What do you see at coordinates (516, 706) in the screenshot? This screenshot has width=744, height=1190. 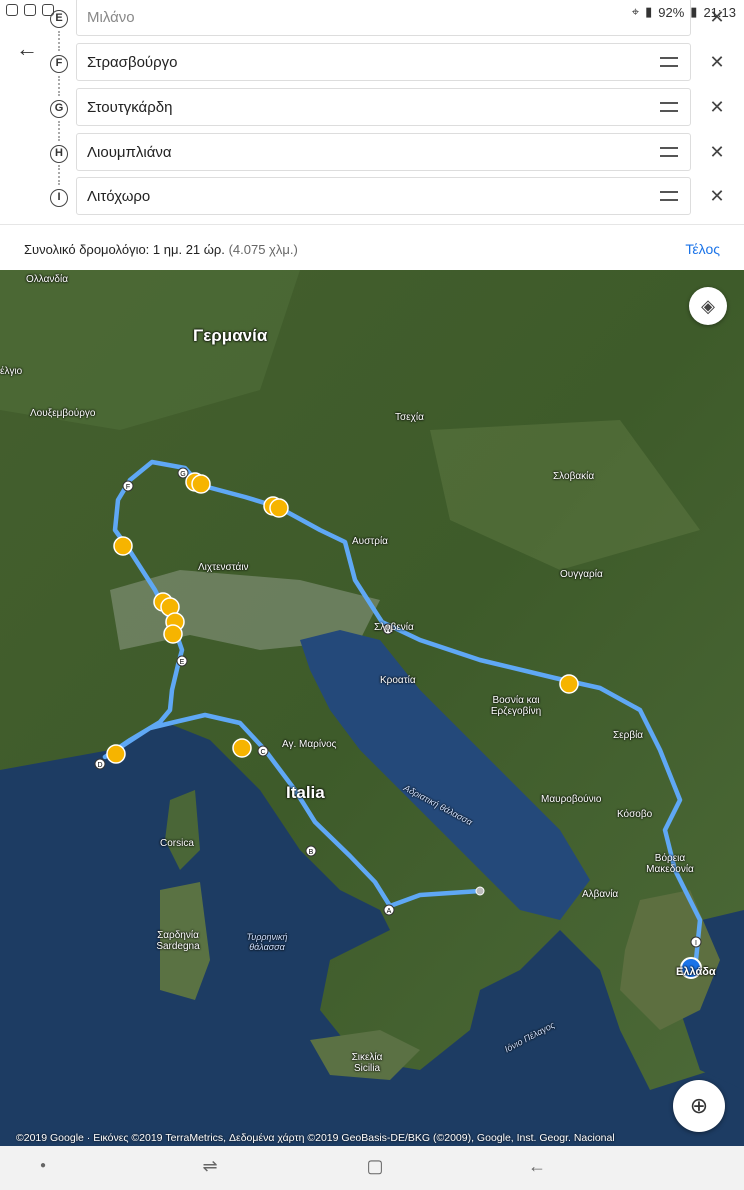 I see `map-label-bosnia: Βοσνία και Ερζεγοβίνη` at bounding box center [516, 706].